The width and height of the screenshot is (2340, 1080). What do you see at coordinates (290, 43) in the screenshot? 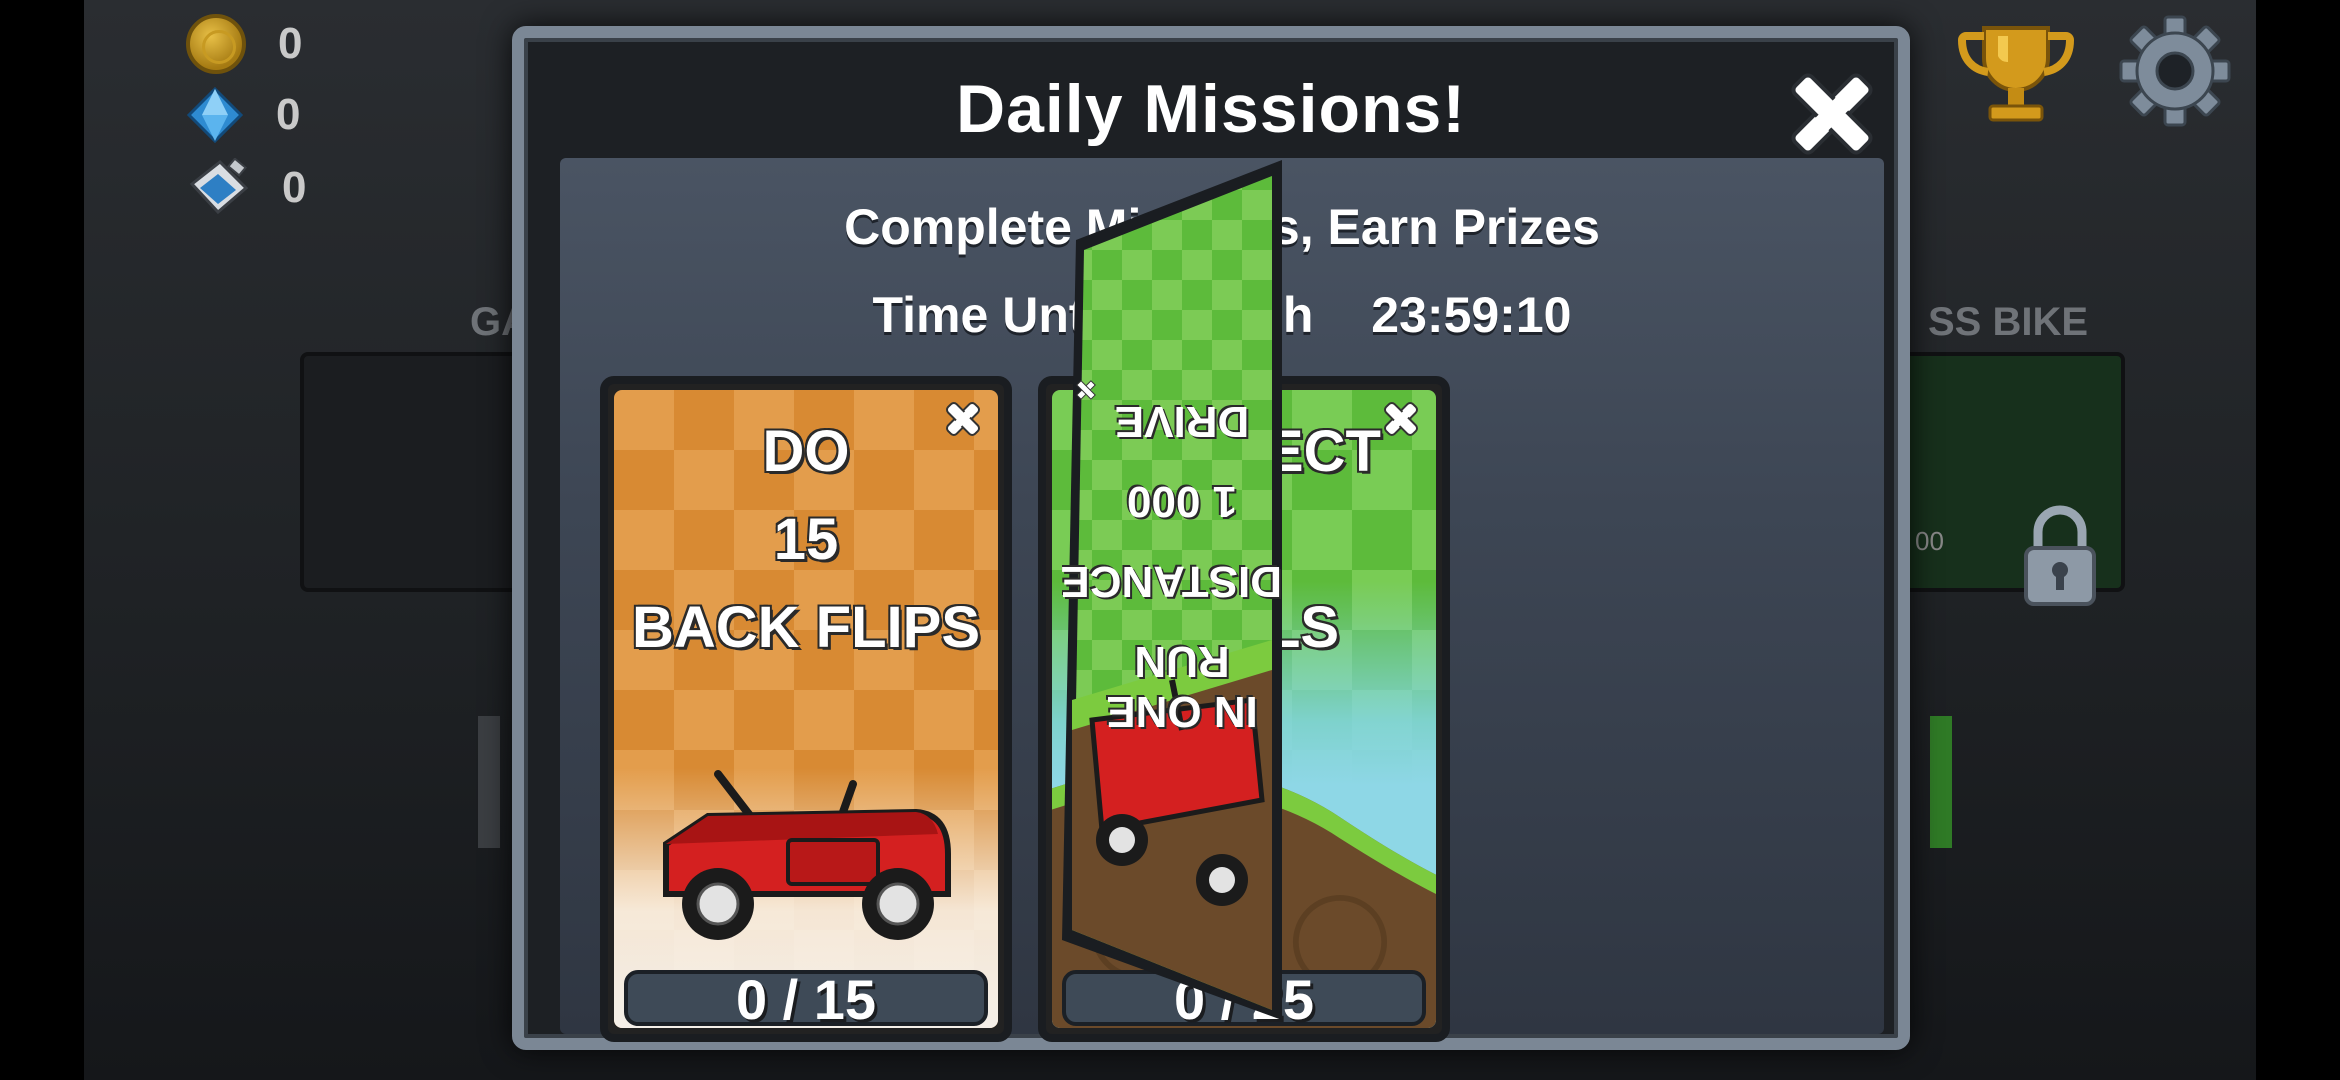
I see `coin-count: 0` at bounding box center [290, 43].